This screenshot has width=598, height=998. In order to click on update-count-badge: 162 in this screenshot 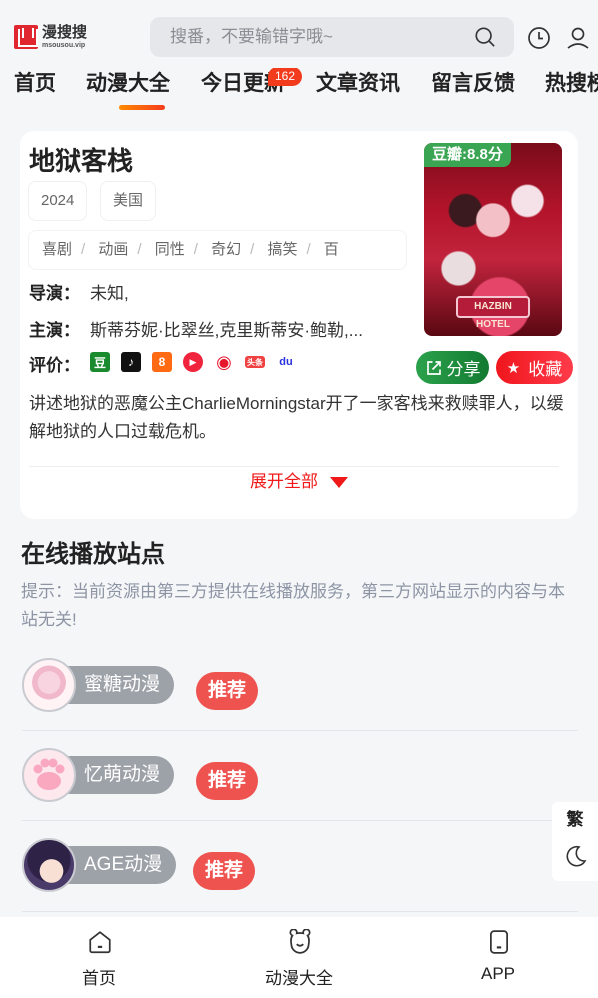, I will do `click(285, 77)`.